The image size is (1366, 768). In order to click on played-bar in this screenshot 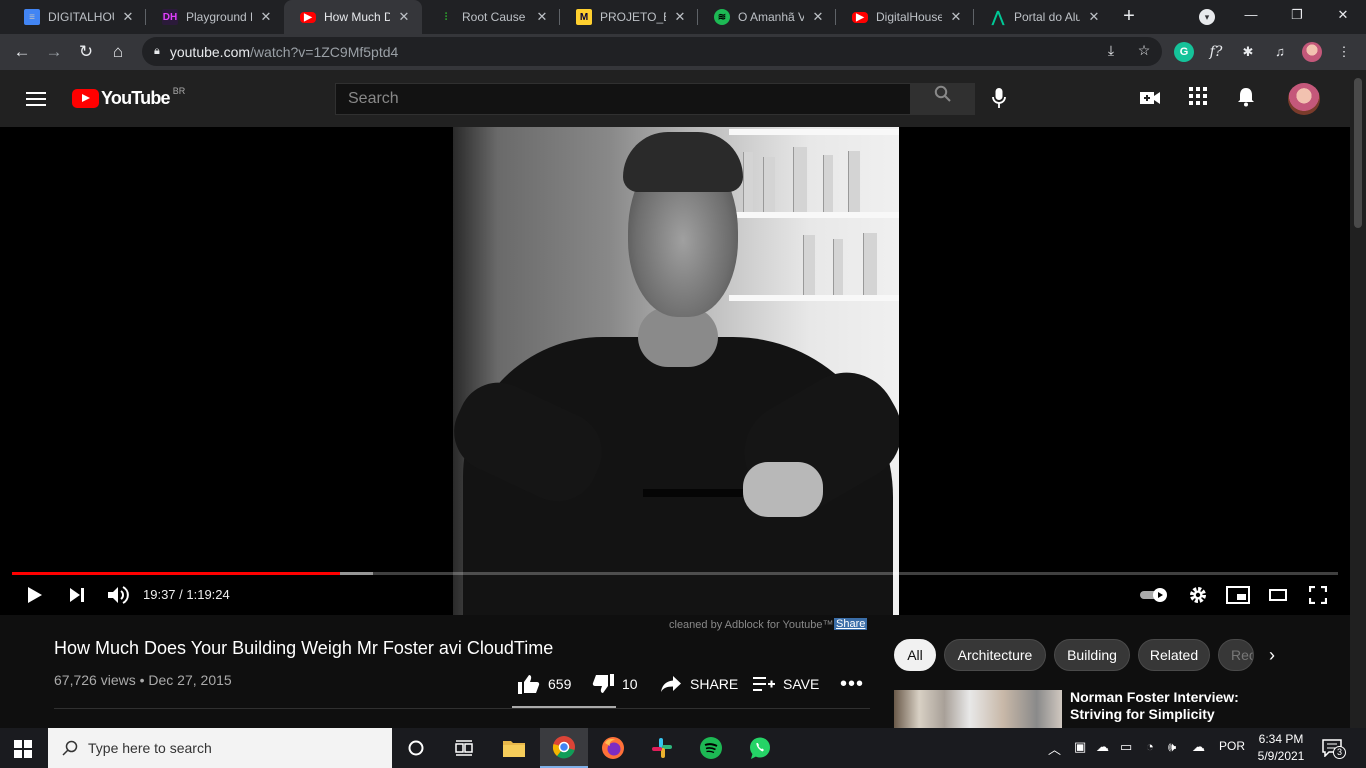, I will do `click(176, 573)`.